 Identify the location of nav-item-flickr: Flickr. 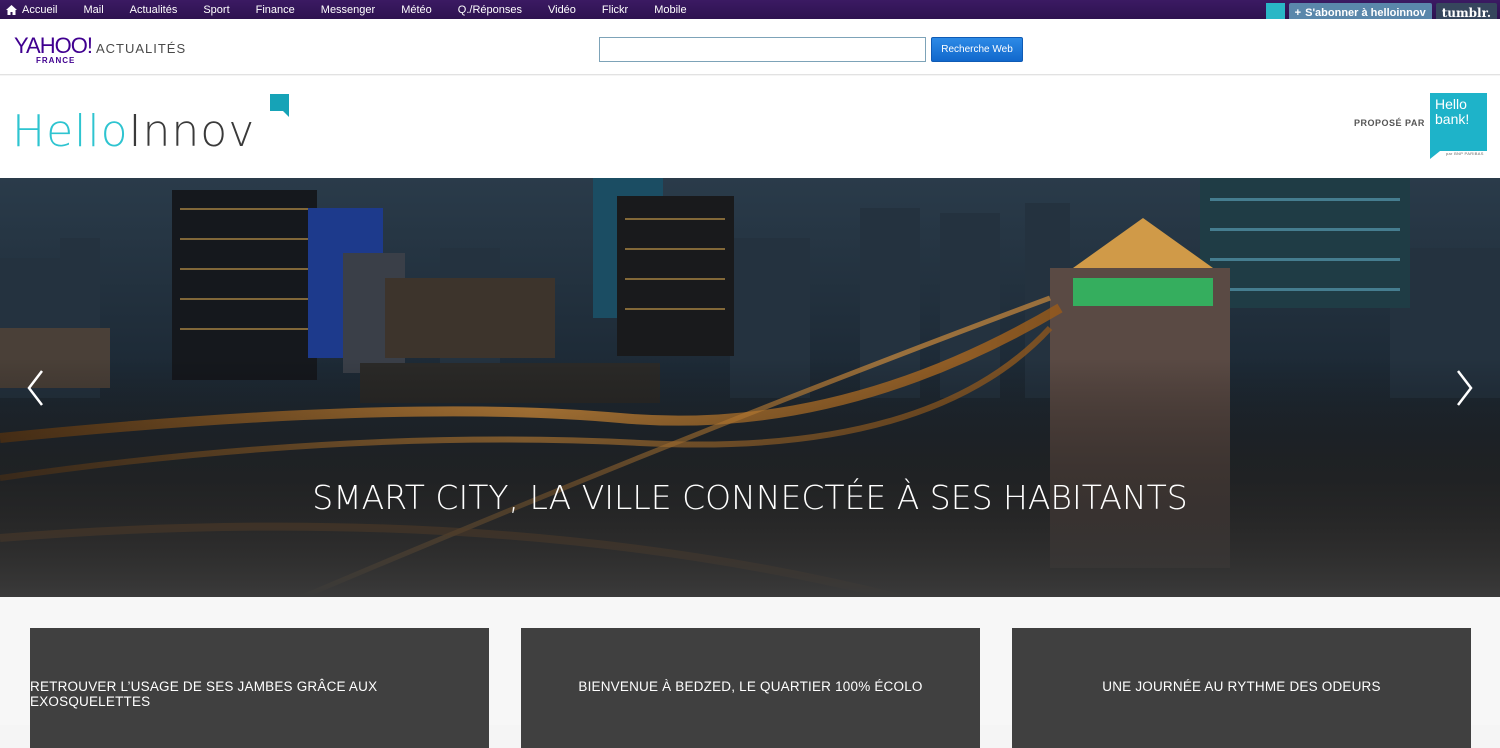
(615, 10).